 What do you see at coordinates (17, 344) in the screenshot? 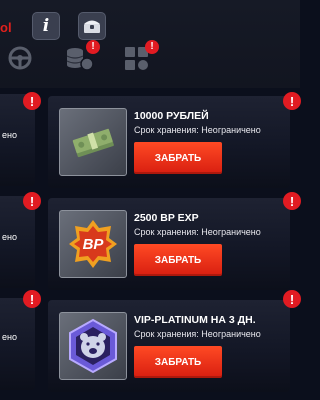
I see `reward-card-left-3: ено` at bounding box center [17, 344].